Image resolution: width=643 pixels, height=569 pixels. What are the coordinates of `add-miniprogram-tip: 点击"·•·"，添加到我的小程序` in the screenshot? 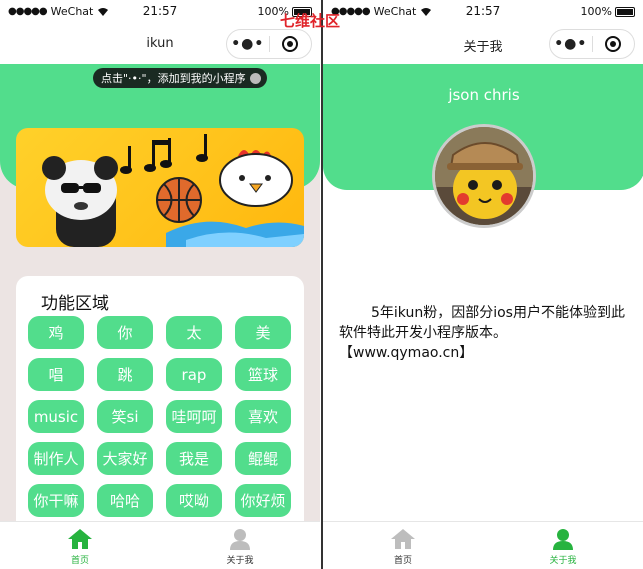 It's located at (180, 78).